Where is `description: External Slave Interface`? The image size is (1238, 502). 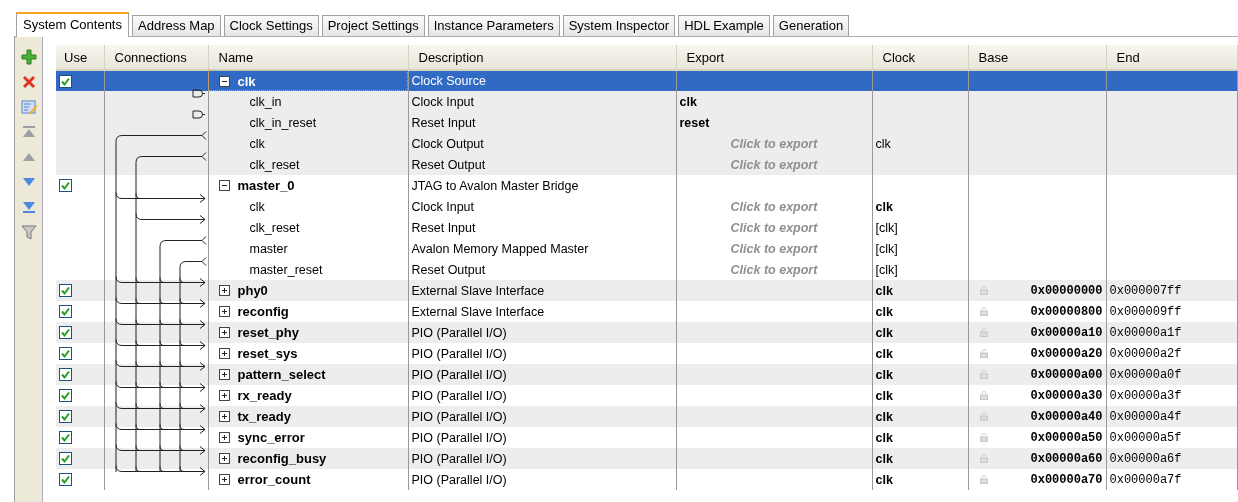 description: External Slave Interface is located at coordinates (478, 290).